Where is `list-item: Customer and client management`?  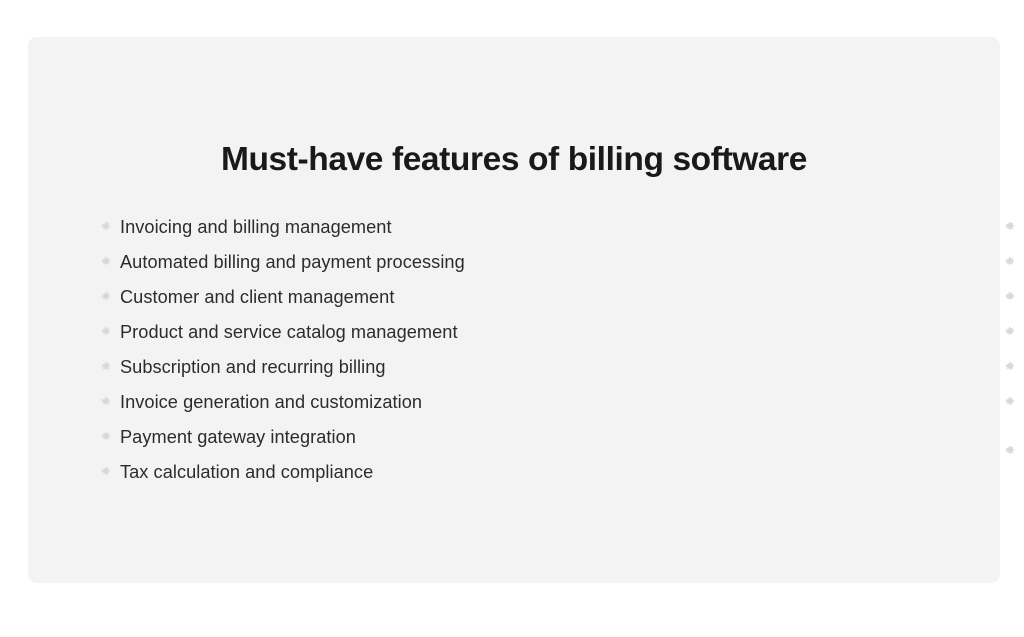 list-item: Customer and client management is located at coordinates (282, 302).